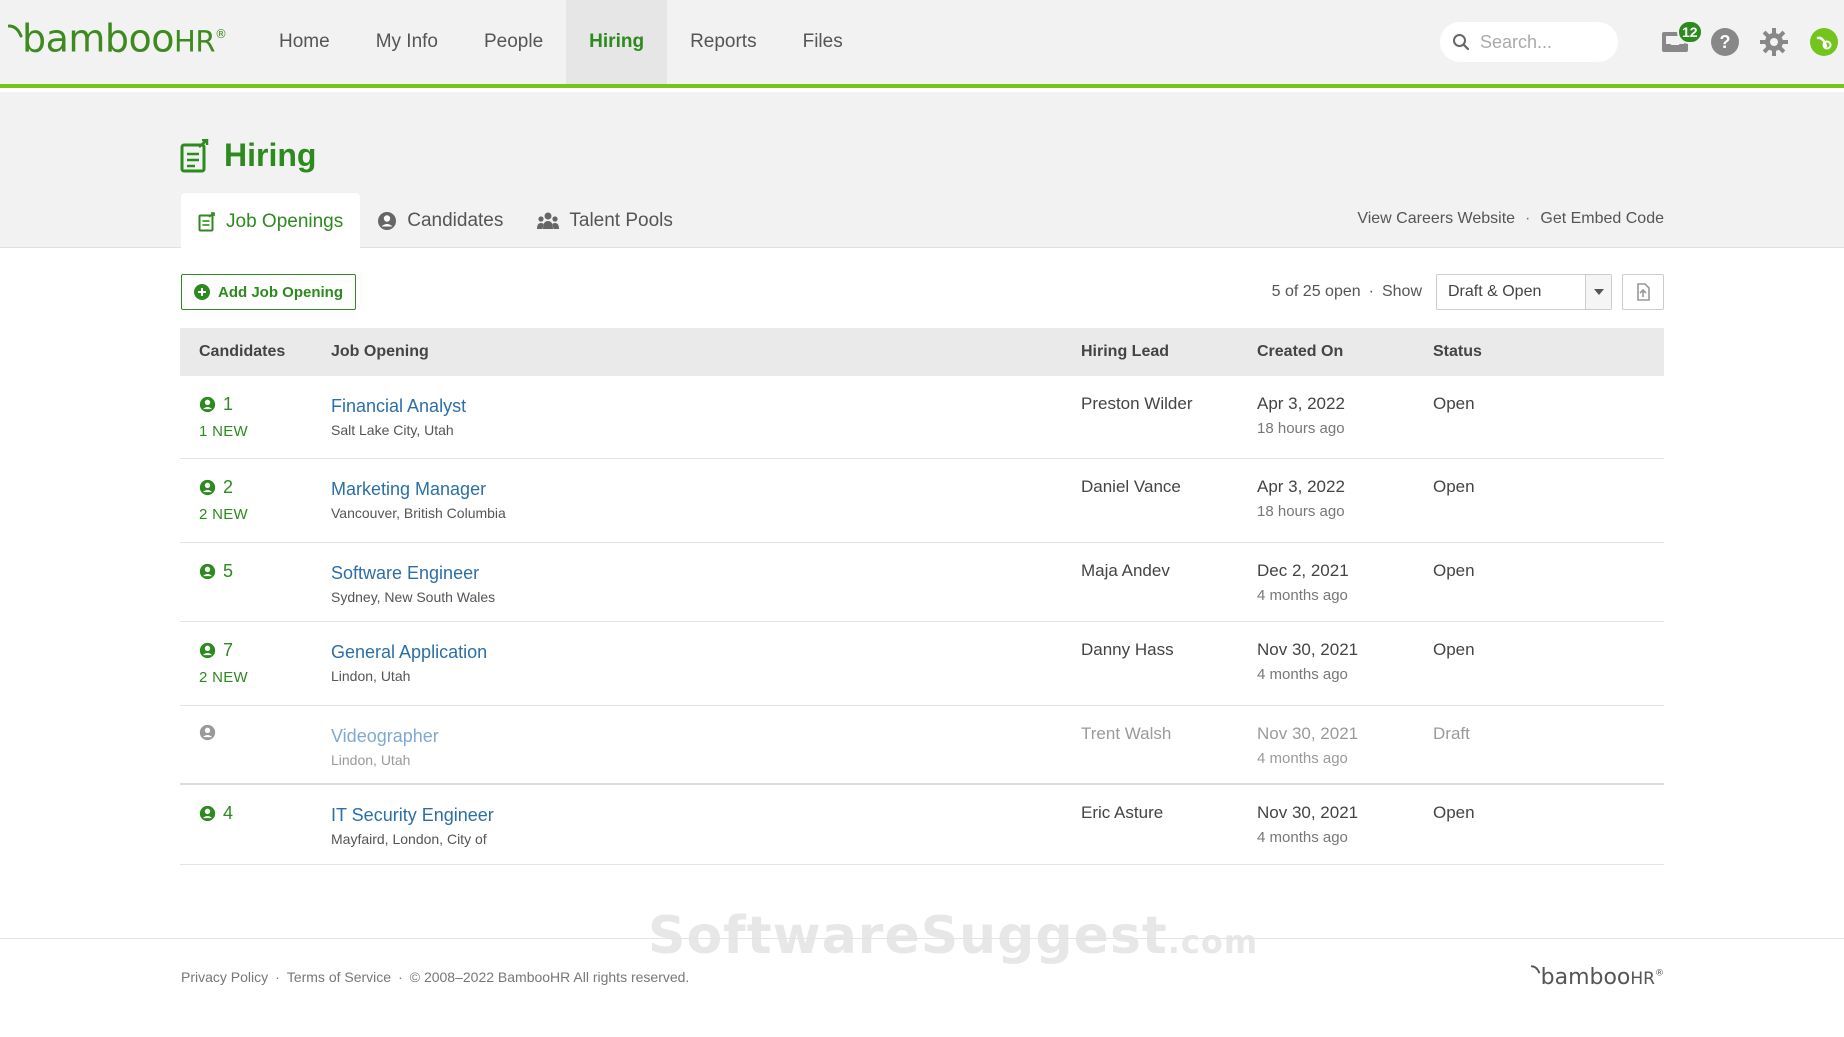 This screenshot has height=1037, width=1844. What do you see at coordinates (1457, 352) in the screenshot?
I see `column-header-status: Status` at bounding box center [1457, 352].